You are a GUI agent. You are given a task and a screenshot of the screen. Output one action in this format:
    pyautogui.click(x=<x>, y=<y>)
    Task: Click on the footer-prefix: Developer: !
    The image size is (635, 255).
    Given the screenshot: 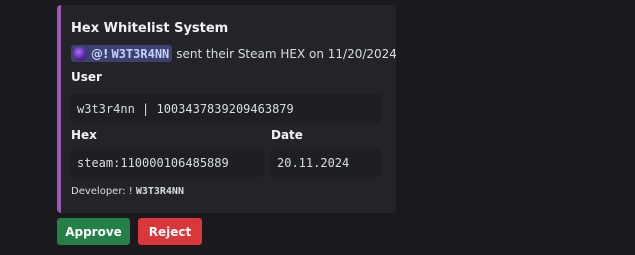 What is the action you would take?
    pyautogui.click(x=102, y=191)
    